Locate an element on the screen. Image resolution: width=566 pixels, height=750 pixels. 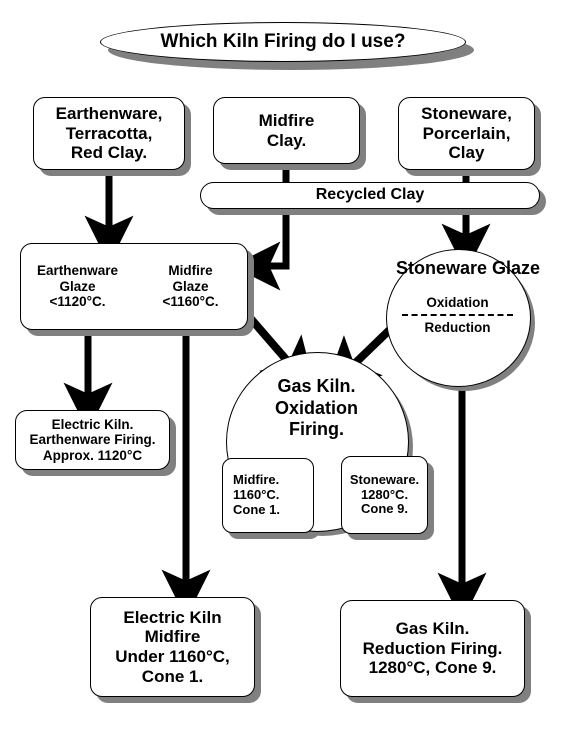
node-electric-midfire: Electric Kiln Midfire Under 1160°C, Cone 1. is located at coordinates (172, 647).